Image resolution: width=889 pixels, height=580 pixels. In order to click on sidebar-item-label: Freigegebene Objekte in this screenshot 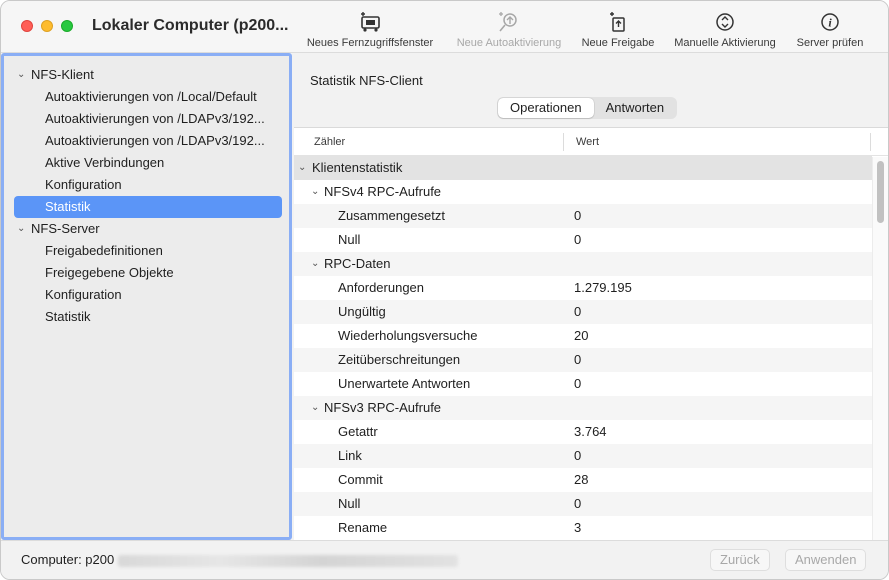, I will do `click(109, 272)`.